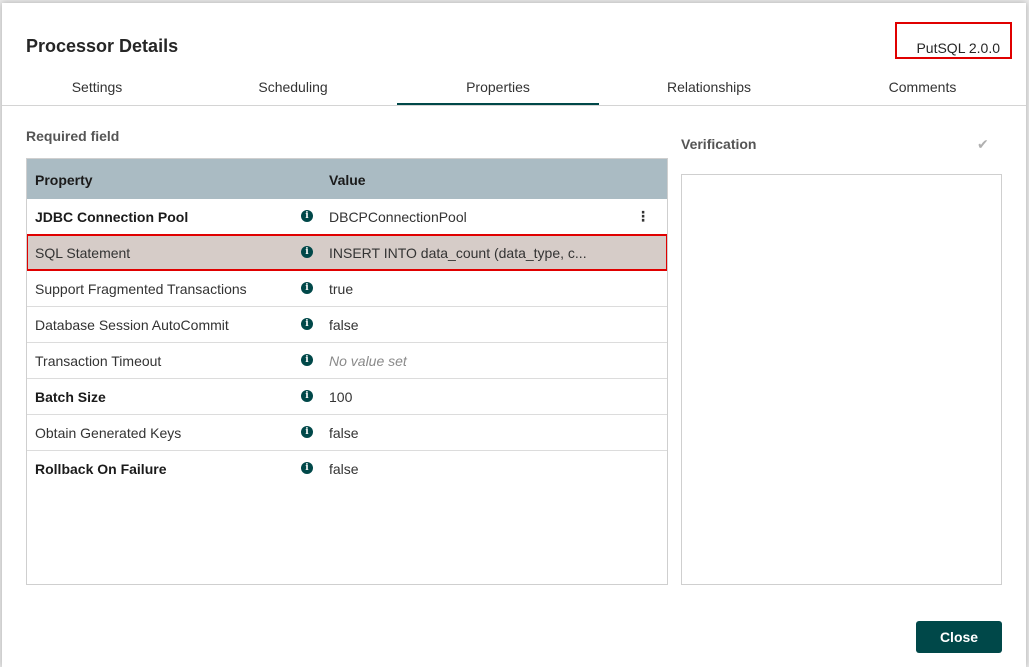 Image resolution: width=1029 pixels, height=667 pixels. Describe the element at coordinates (141, 289) in the screenshot. I see `property-name: Support Fragmented Transactions` at that location.